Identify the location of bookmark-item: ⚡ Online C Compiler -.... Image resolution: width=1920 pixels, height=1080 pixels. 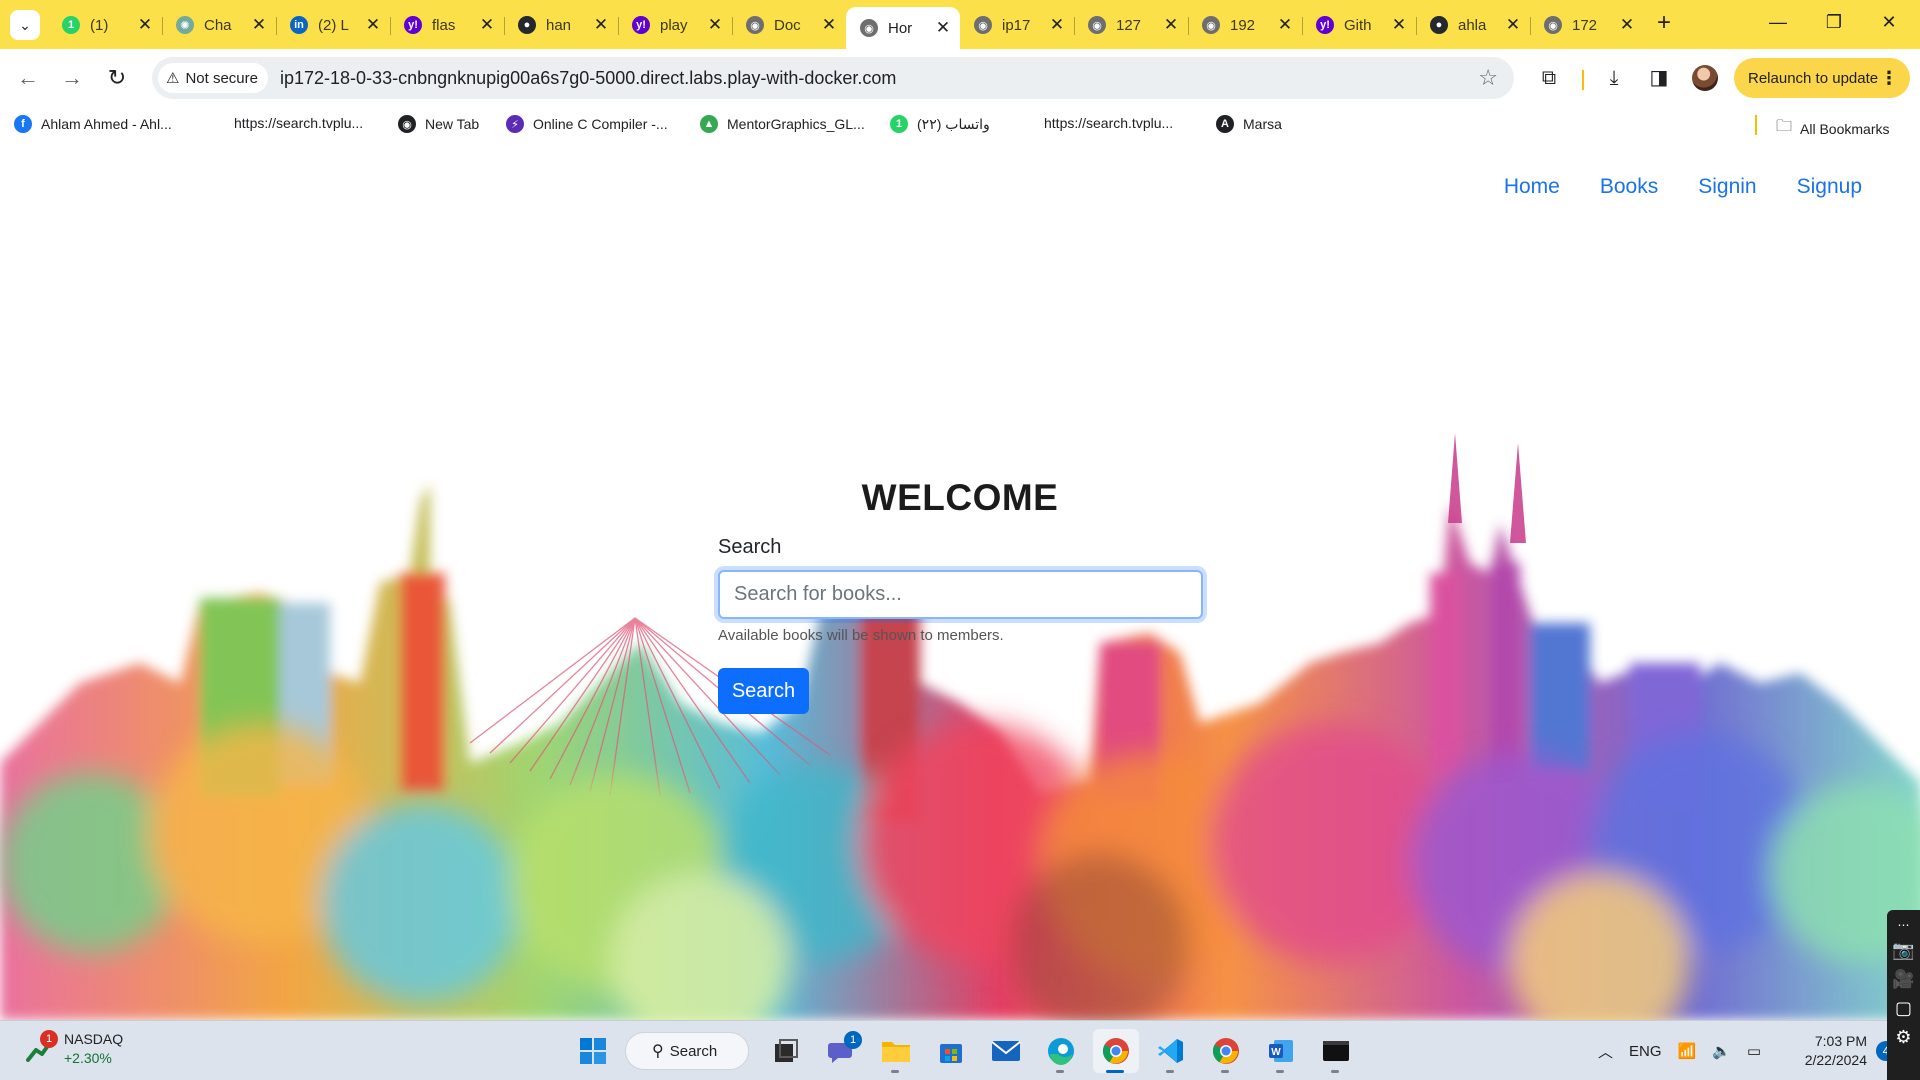
(587, 124).